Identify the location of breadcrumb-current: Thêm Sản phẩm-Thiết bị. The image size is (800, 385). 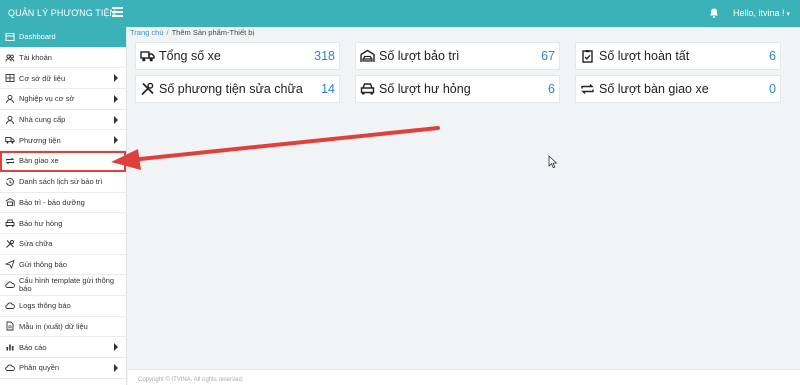
(213, 32).